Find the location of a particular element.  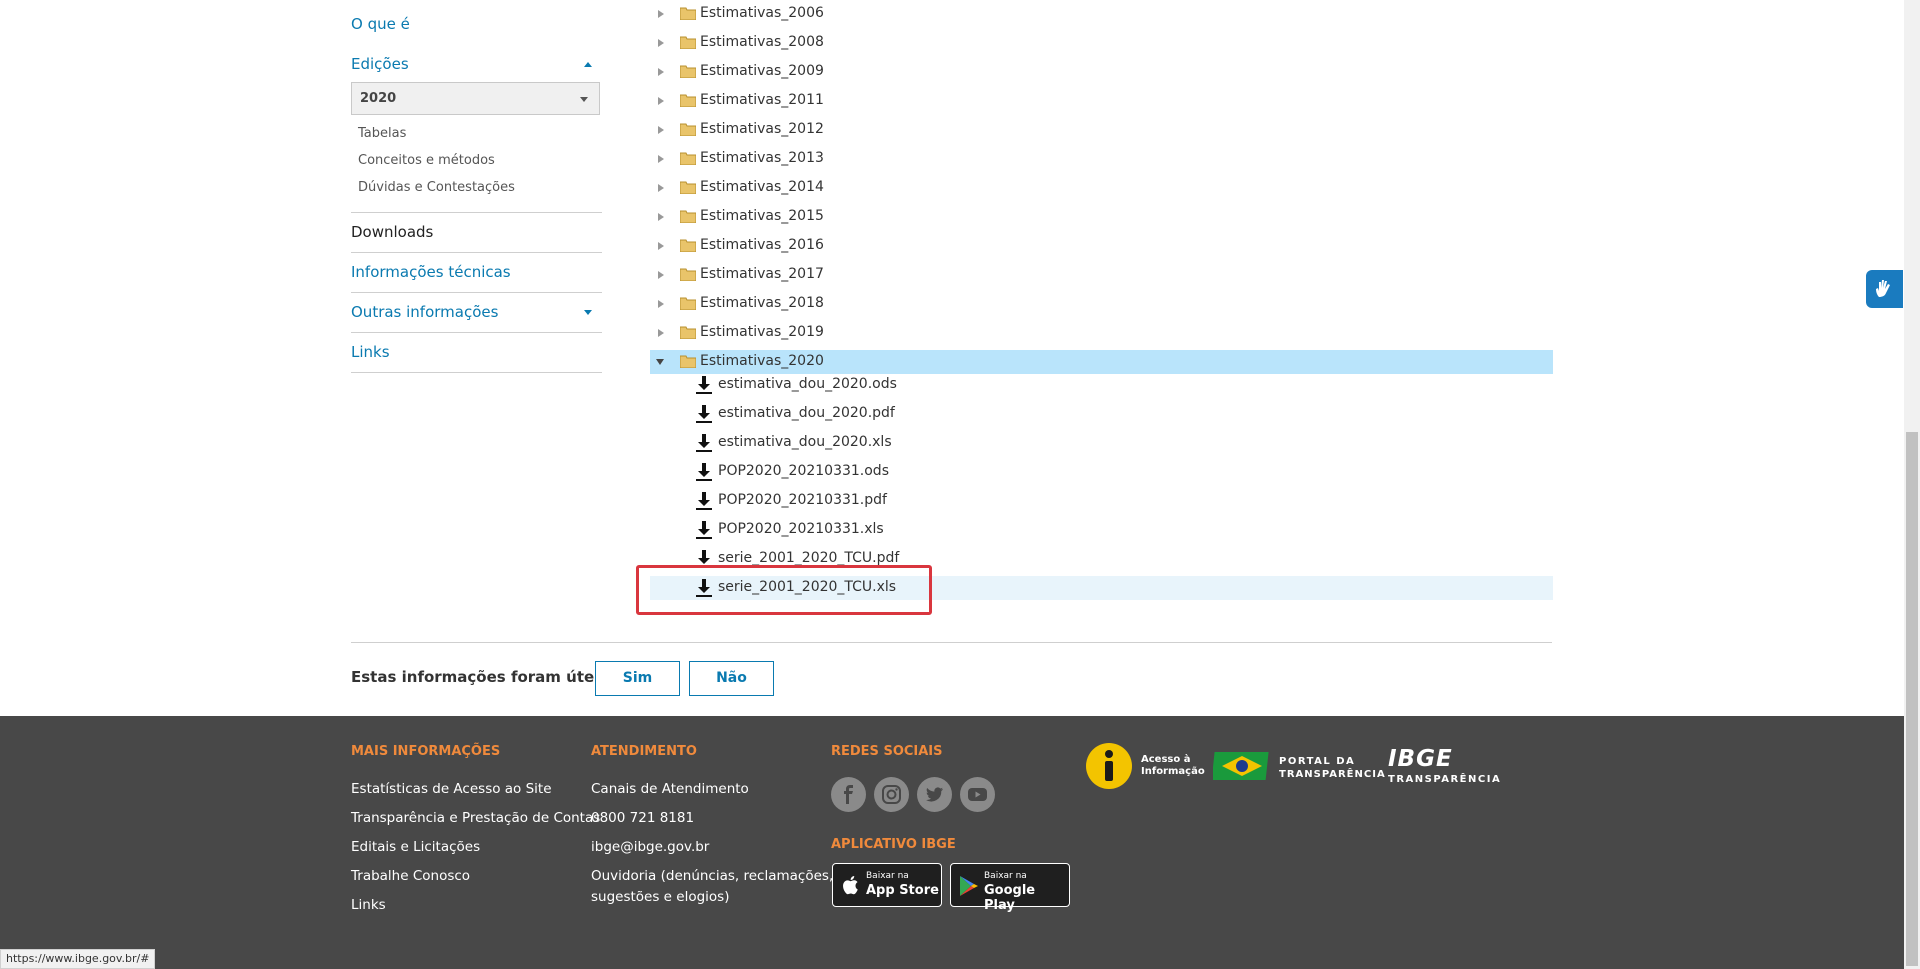

app-store-big-text: App Store is located at coordinates (902, 890).